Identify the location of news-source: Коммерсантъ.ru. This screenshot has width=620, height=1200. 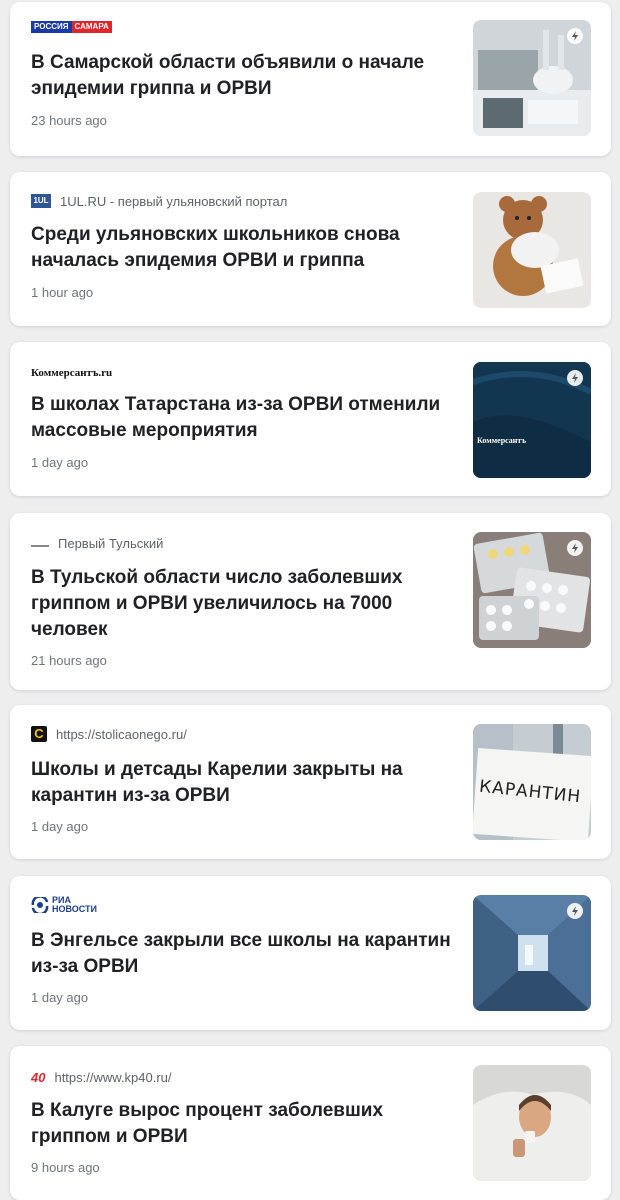
(71, 373).